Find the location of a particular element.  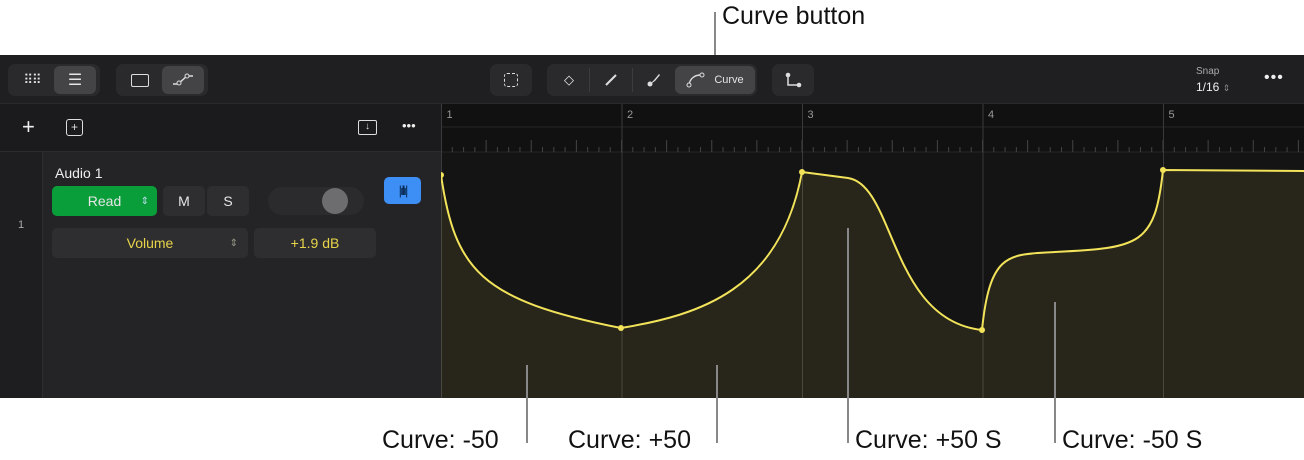

solo-button: S is located at coordinates (228, 201).